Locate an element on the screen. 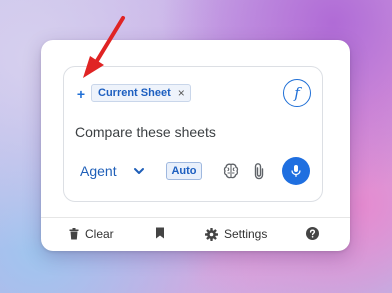 This screenshot has width=392, height=293. prompt-input: Compare these sheets is located at coordinates (145, 132).